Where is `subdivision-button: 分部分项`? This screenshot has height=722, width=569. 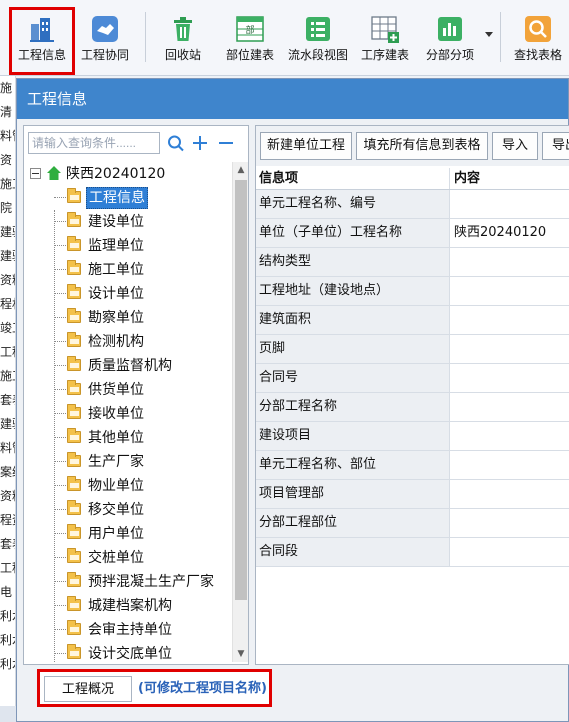
subdivision-button: 分部分项 is located at coordinates (450, 41).